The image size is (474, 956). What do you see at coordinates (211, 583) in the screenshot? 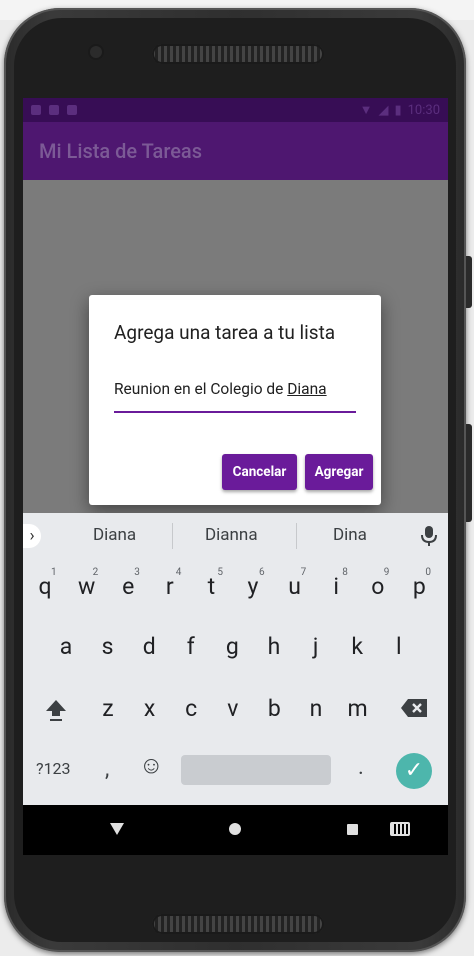
I see `key-t: t5` at bounding box center [211, 583].